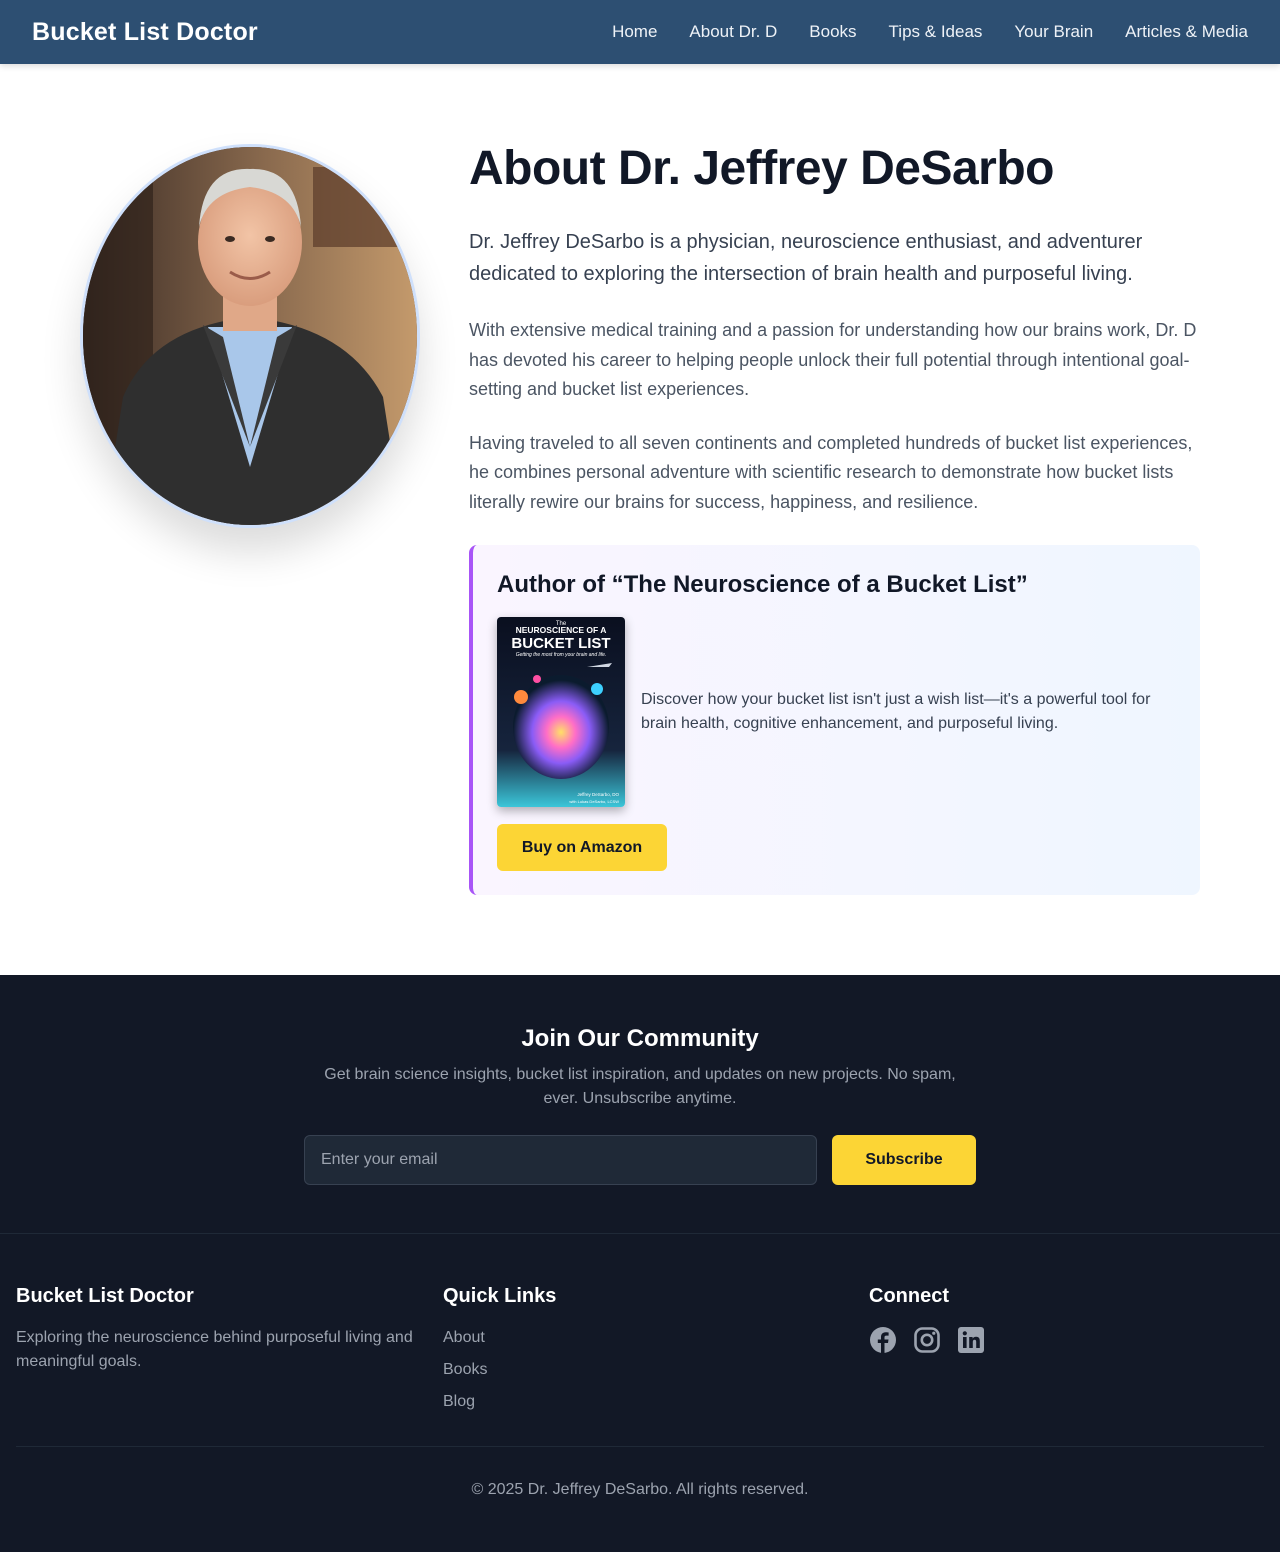  I want to click on subscribe-button: Subscribe, so click(904, 1160).